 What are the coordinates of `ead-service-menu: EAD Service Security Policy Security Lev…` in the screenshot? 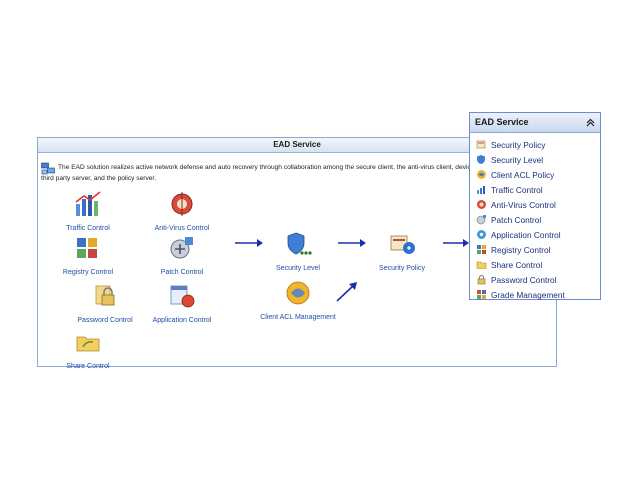 It's located at (535, 206).